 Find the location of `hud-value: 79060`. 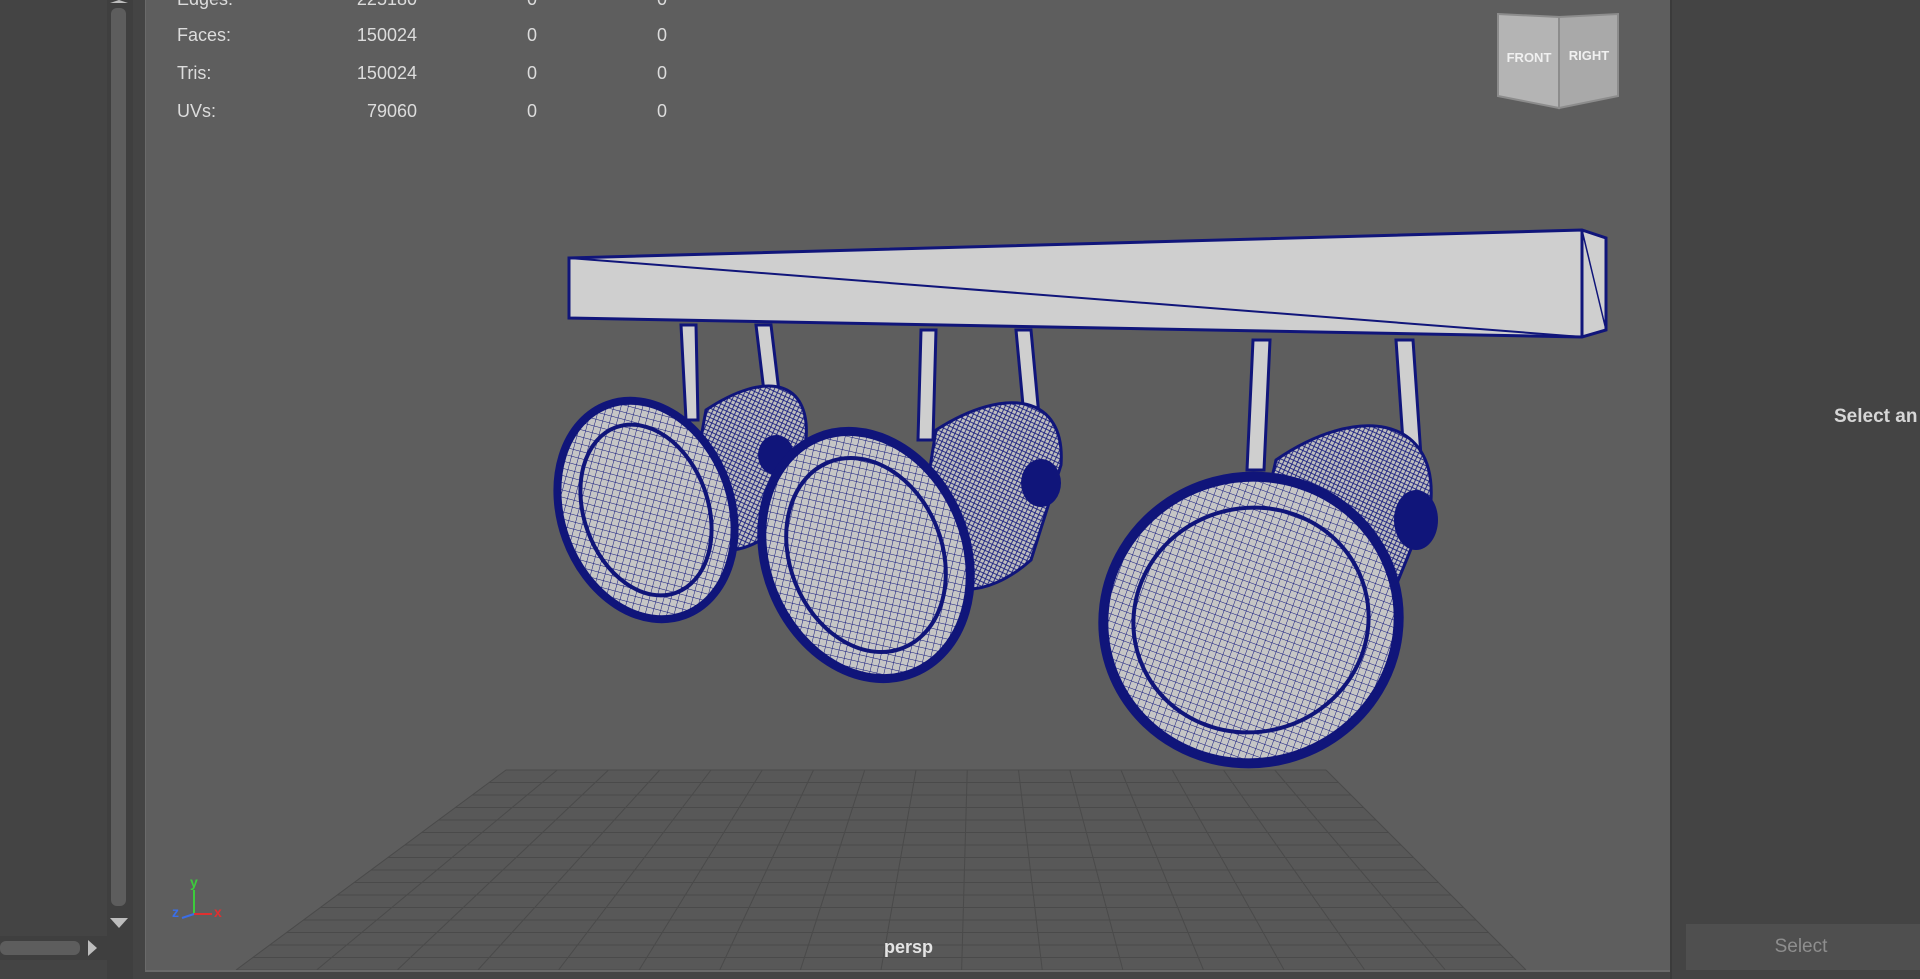

hud-value: 79060 is located at coordinates (391, 111).